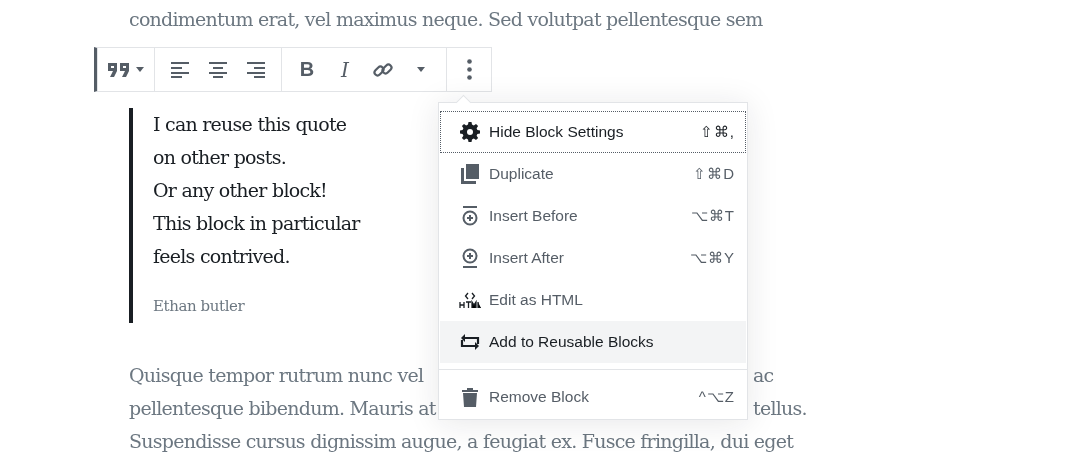 The height and width of the screenshot is (460, 1082). What do you see at coordinates (256, 69) in the screenshot?
I see `align-right-icon` at bounding box center [256, 69].